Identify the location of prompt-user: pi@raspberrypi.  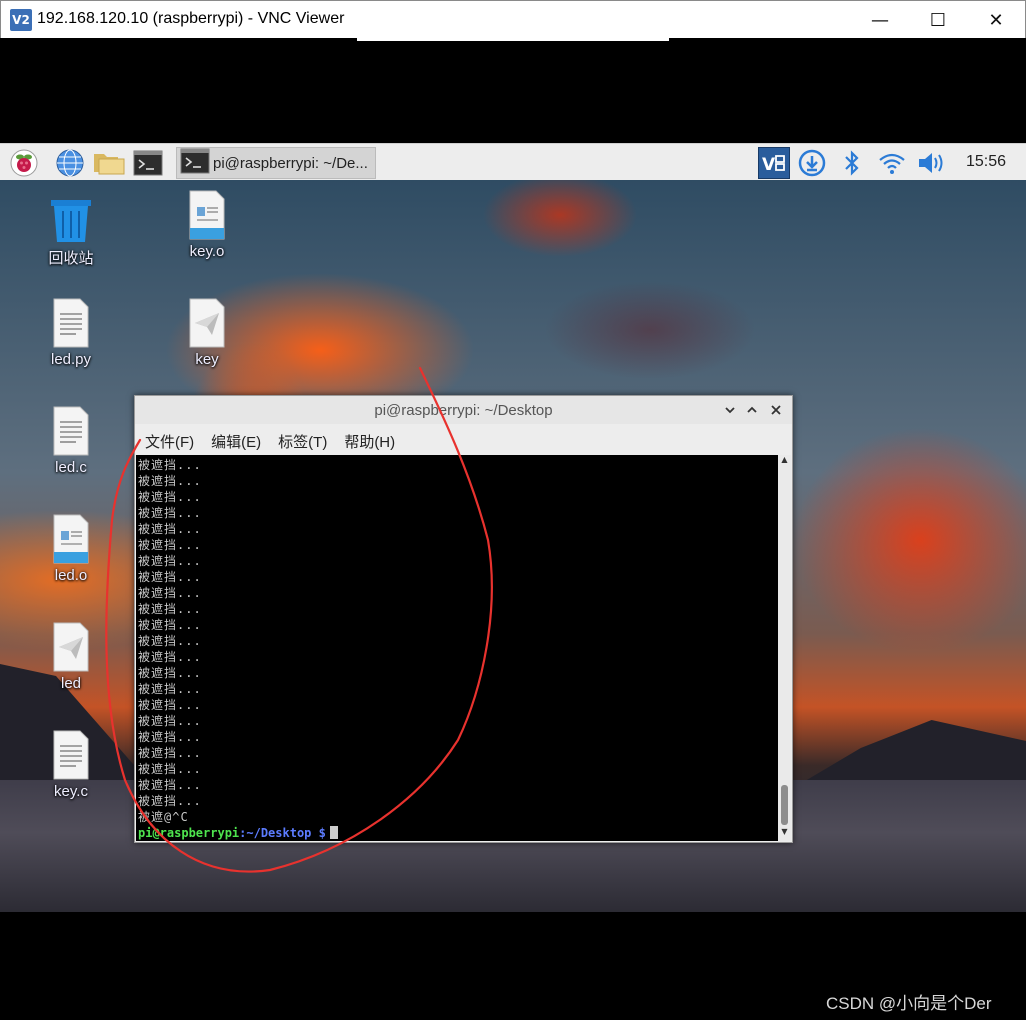
(189, 833).